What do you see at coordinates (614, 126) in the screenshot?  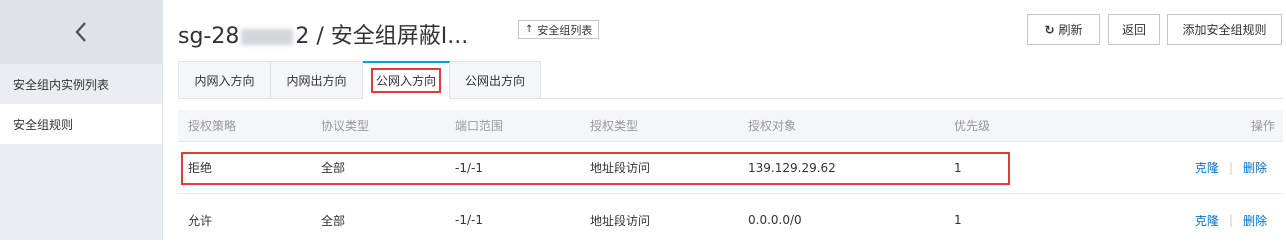 I see `column-header: 授权类型` at bounding box center [614, 126].